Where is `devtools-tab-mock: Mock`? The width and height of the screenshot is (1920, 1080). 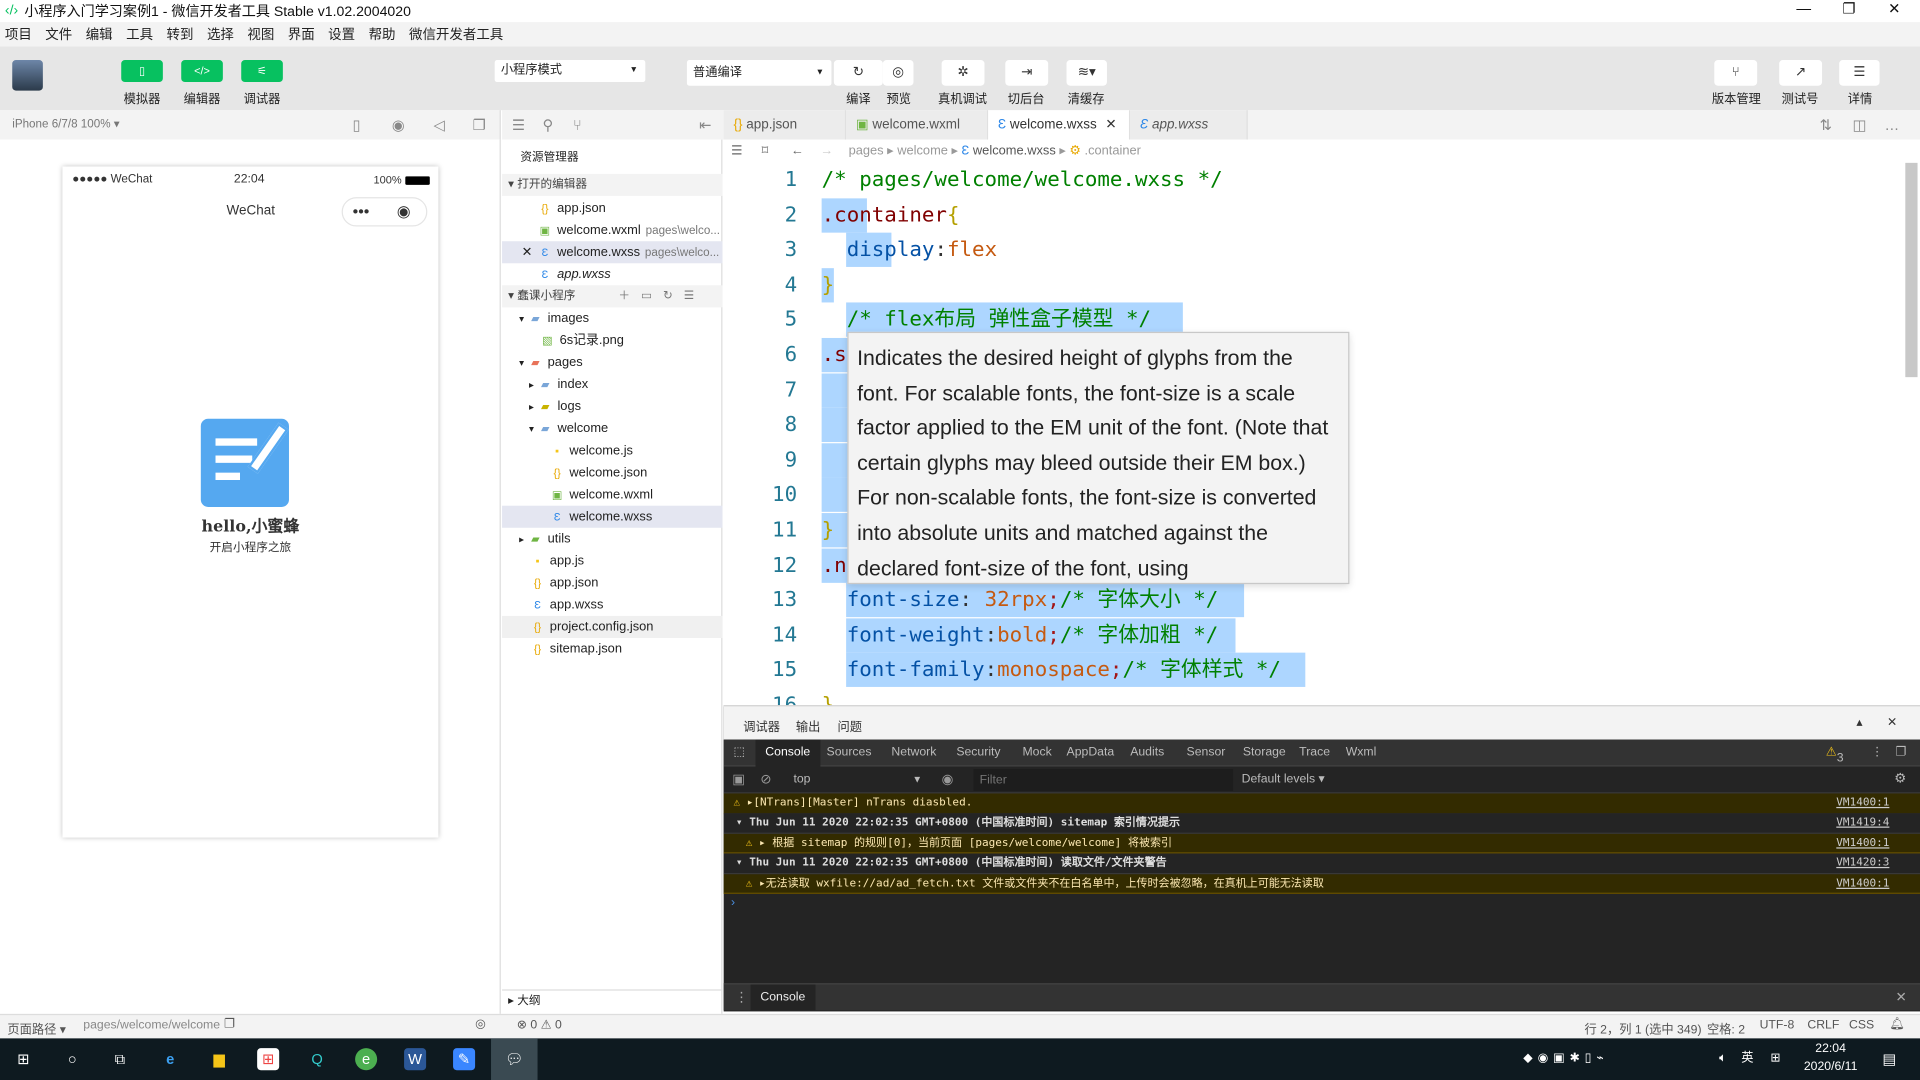
devtools-tab-mock: Mock is located at coordinates (1036, 752).